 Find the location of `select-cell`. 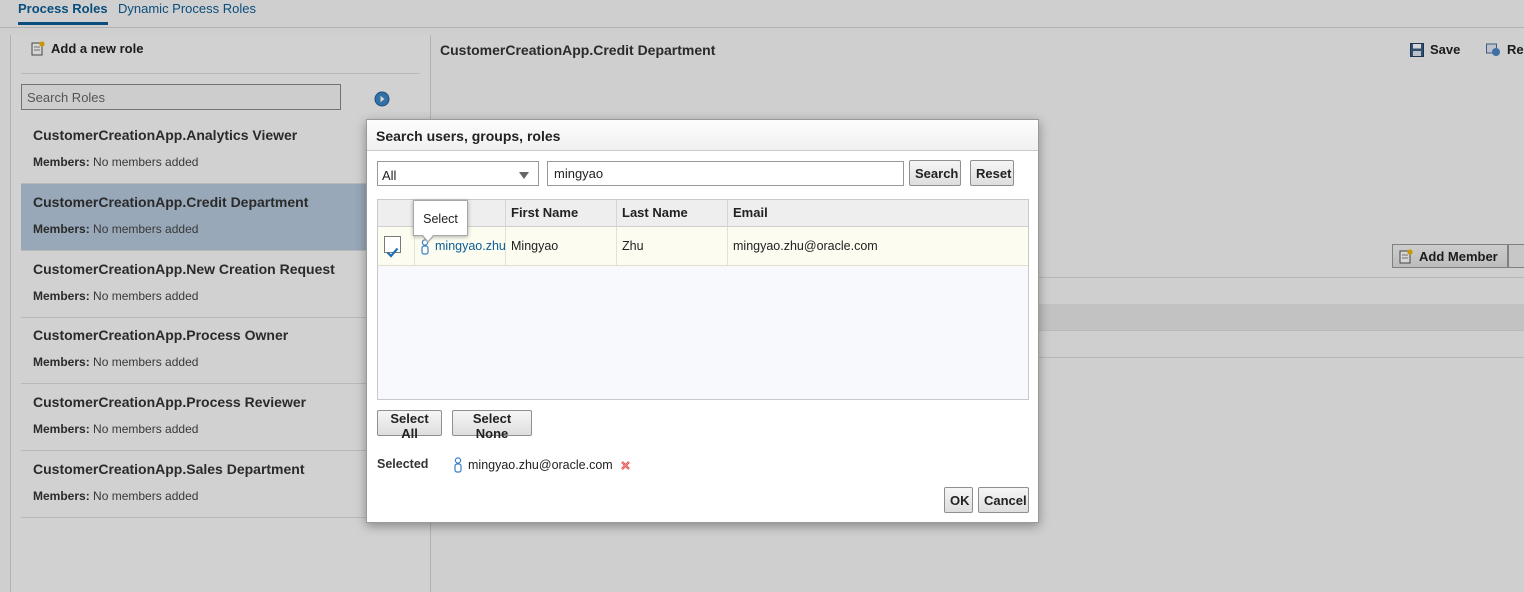

select-cell is located at coordinates (396, 246).